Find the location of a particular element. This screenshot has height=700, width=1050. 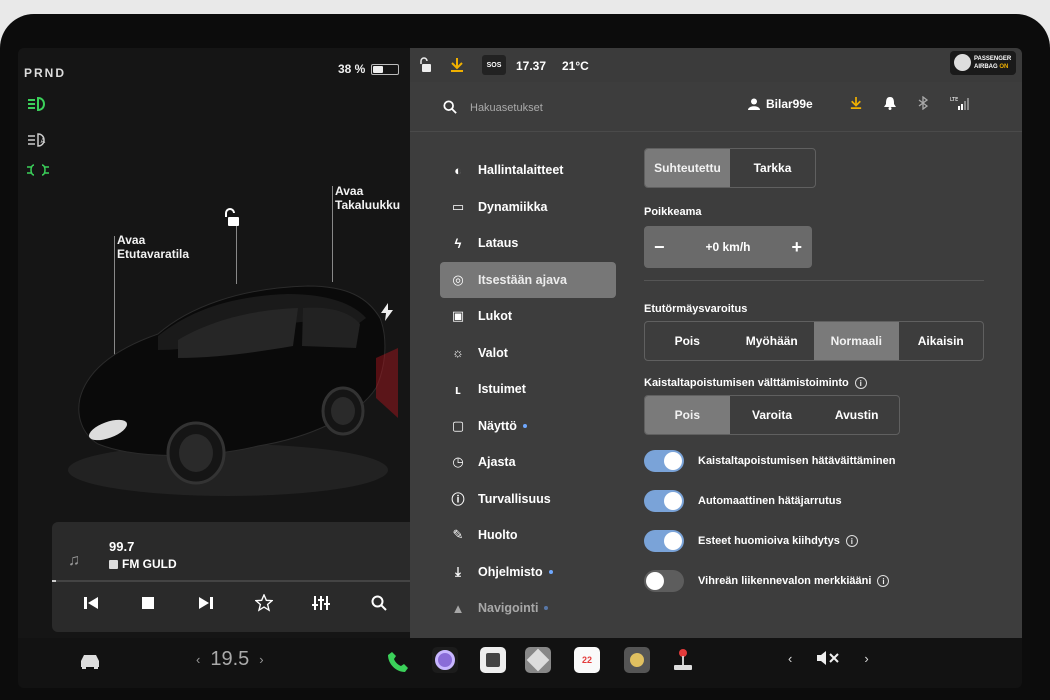

nav-item-label: Näyttö is located at coordinates (497, 425).